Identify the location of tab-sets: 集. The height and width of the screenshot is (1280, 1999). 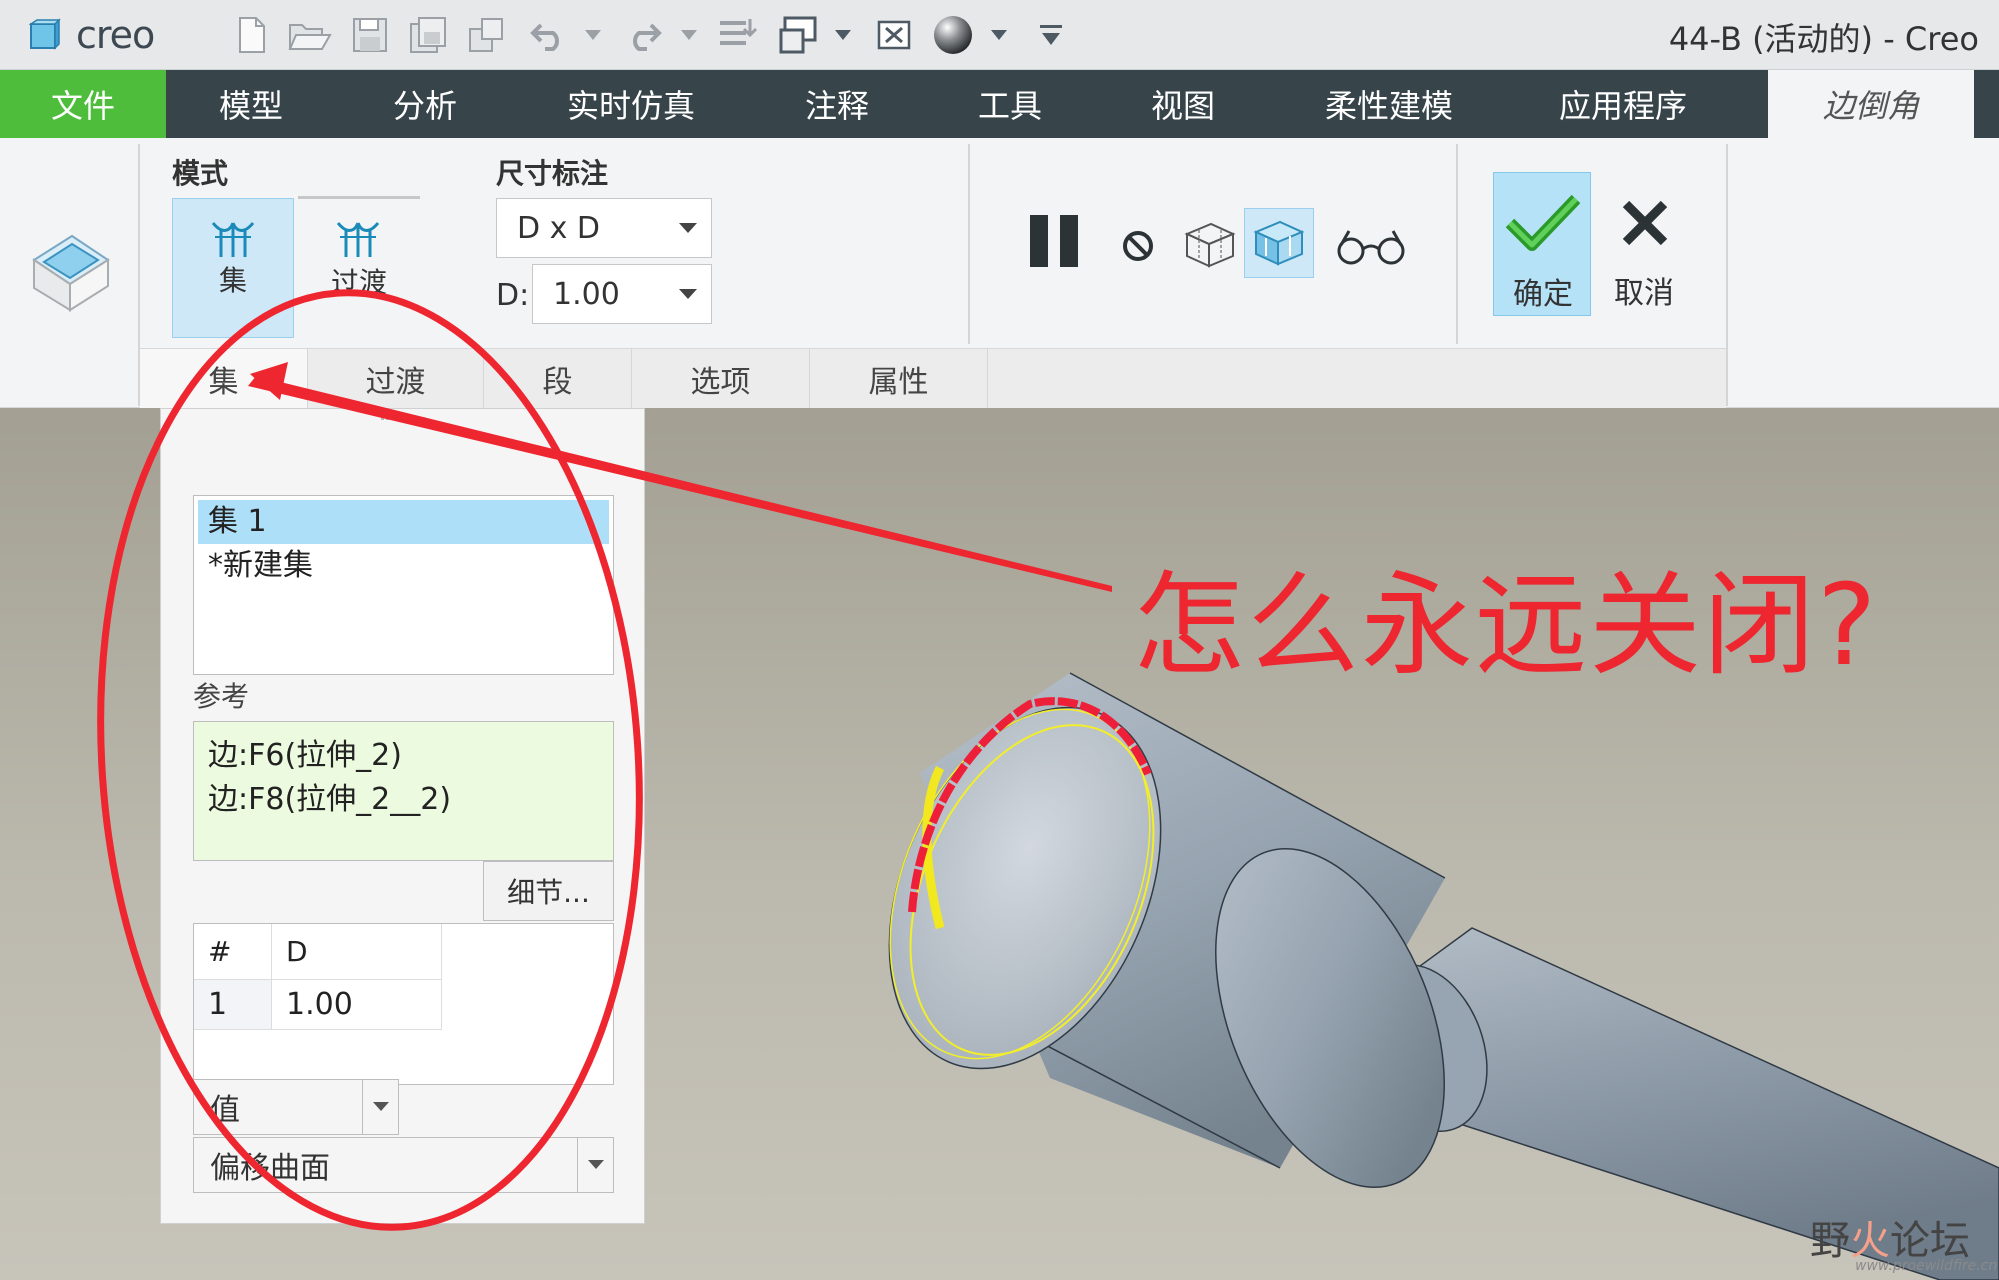
(224, 379).